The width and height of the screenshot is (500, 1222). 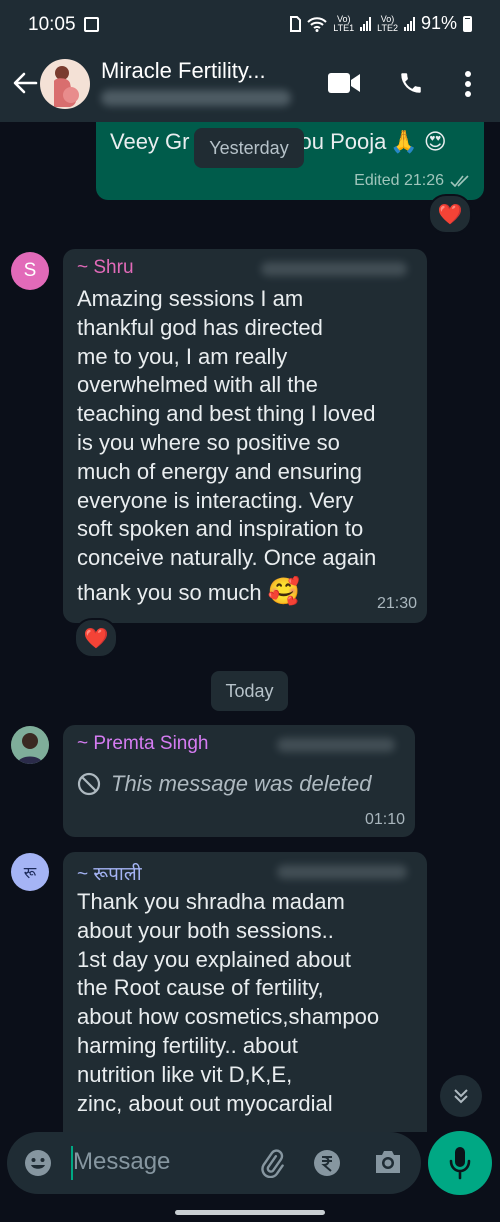 I want to click on avatar-initial: S, so click(x=30, y=270).